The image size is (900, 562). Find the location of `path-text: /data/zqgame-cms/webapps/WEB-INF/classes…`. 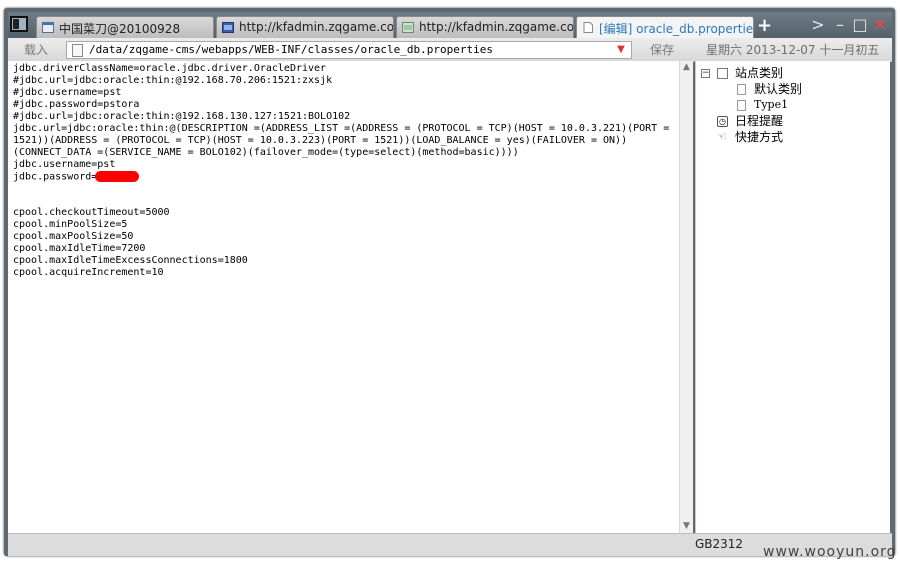

path-text: /data/zqgame-cms/webapps/WEB-INF/classes… is located at coordinates (291, 49).